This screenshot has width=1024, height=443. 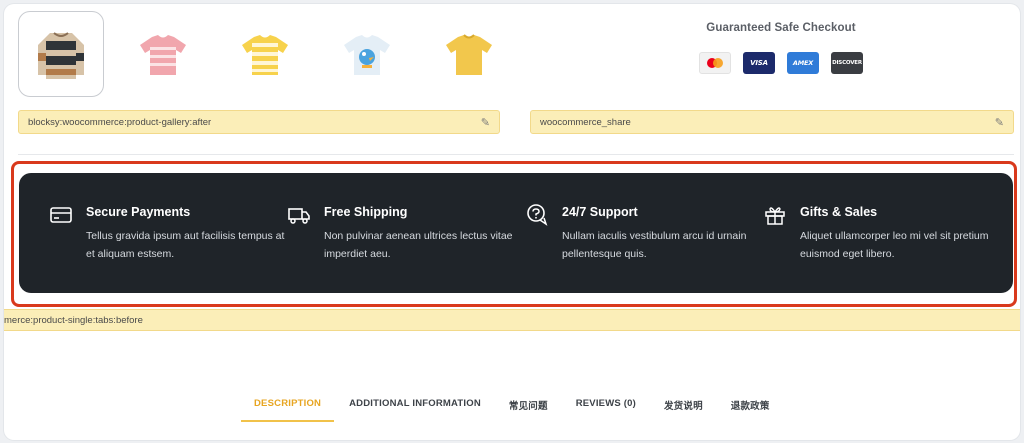 I want to click on tab-description: DESCRIPTION, so click(x=288, y=409).